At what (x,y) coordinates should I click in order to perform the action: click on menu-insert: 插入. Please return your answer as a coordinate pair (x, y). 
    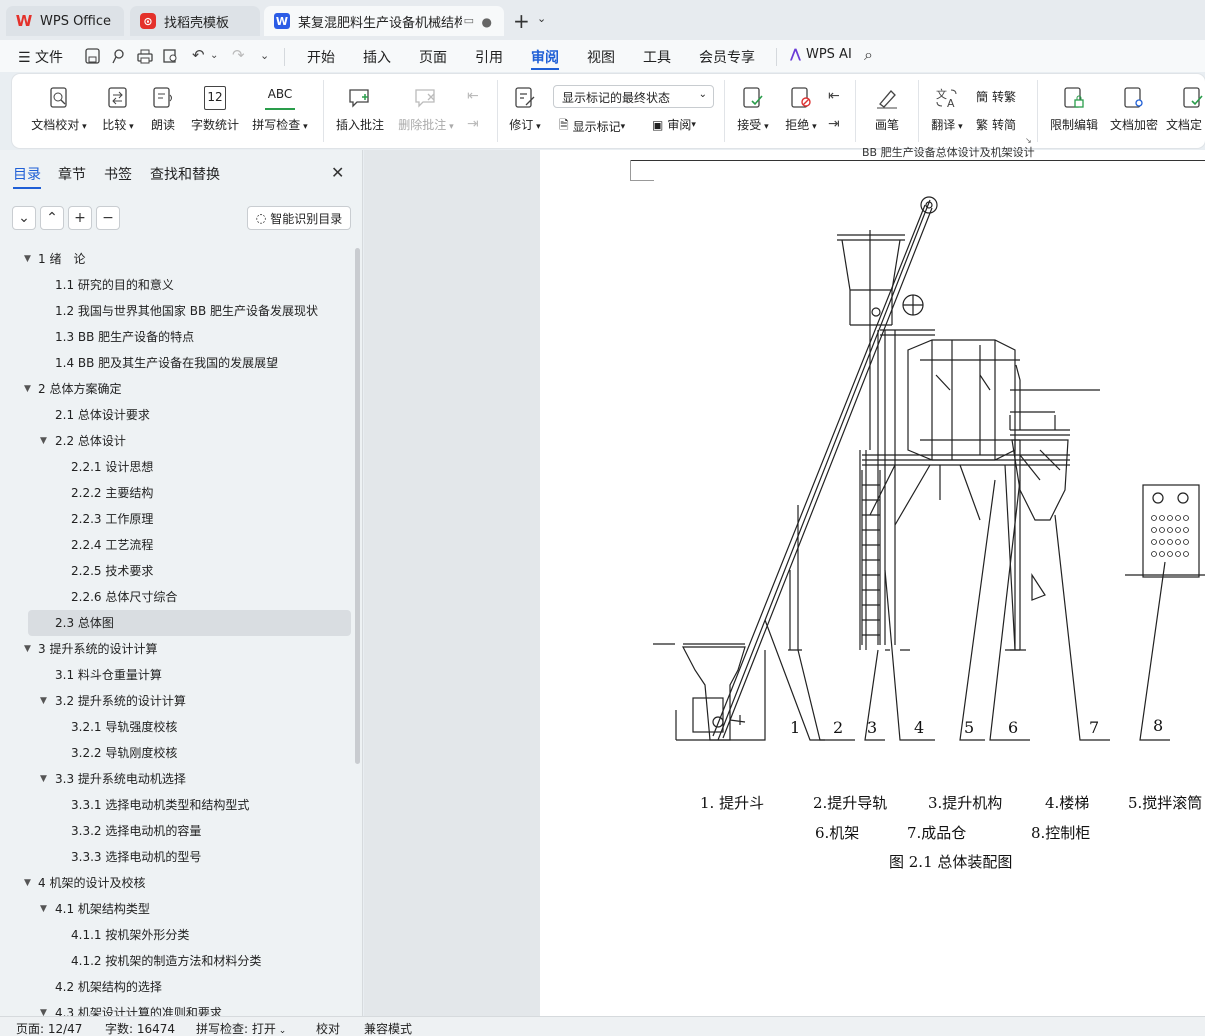
    Looking at the image, I should click on (377, 57).